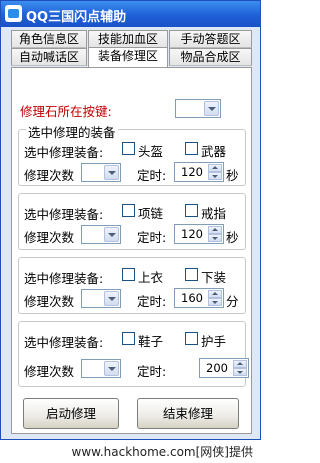 The image size is (320, 463). What do you see at coordinates (191, 148) in the screenshot?
I see `weapon-checkbox` at bounding box center [191, 148].